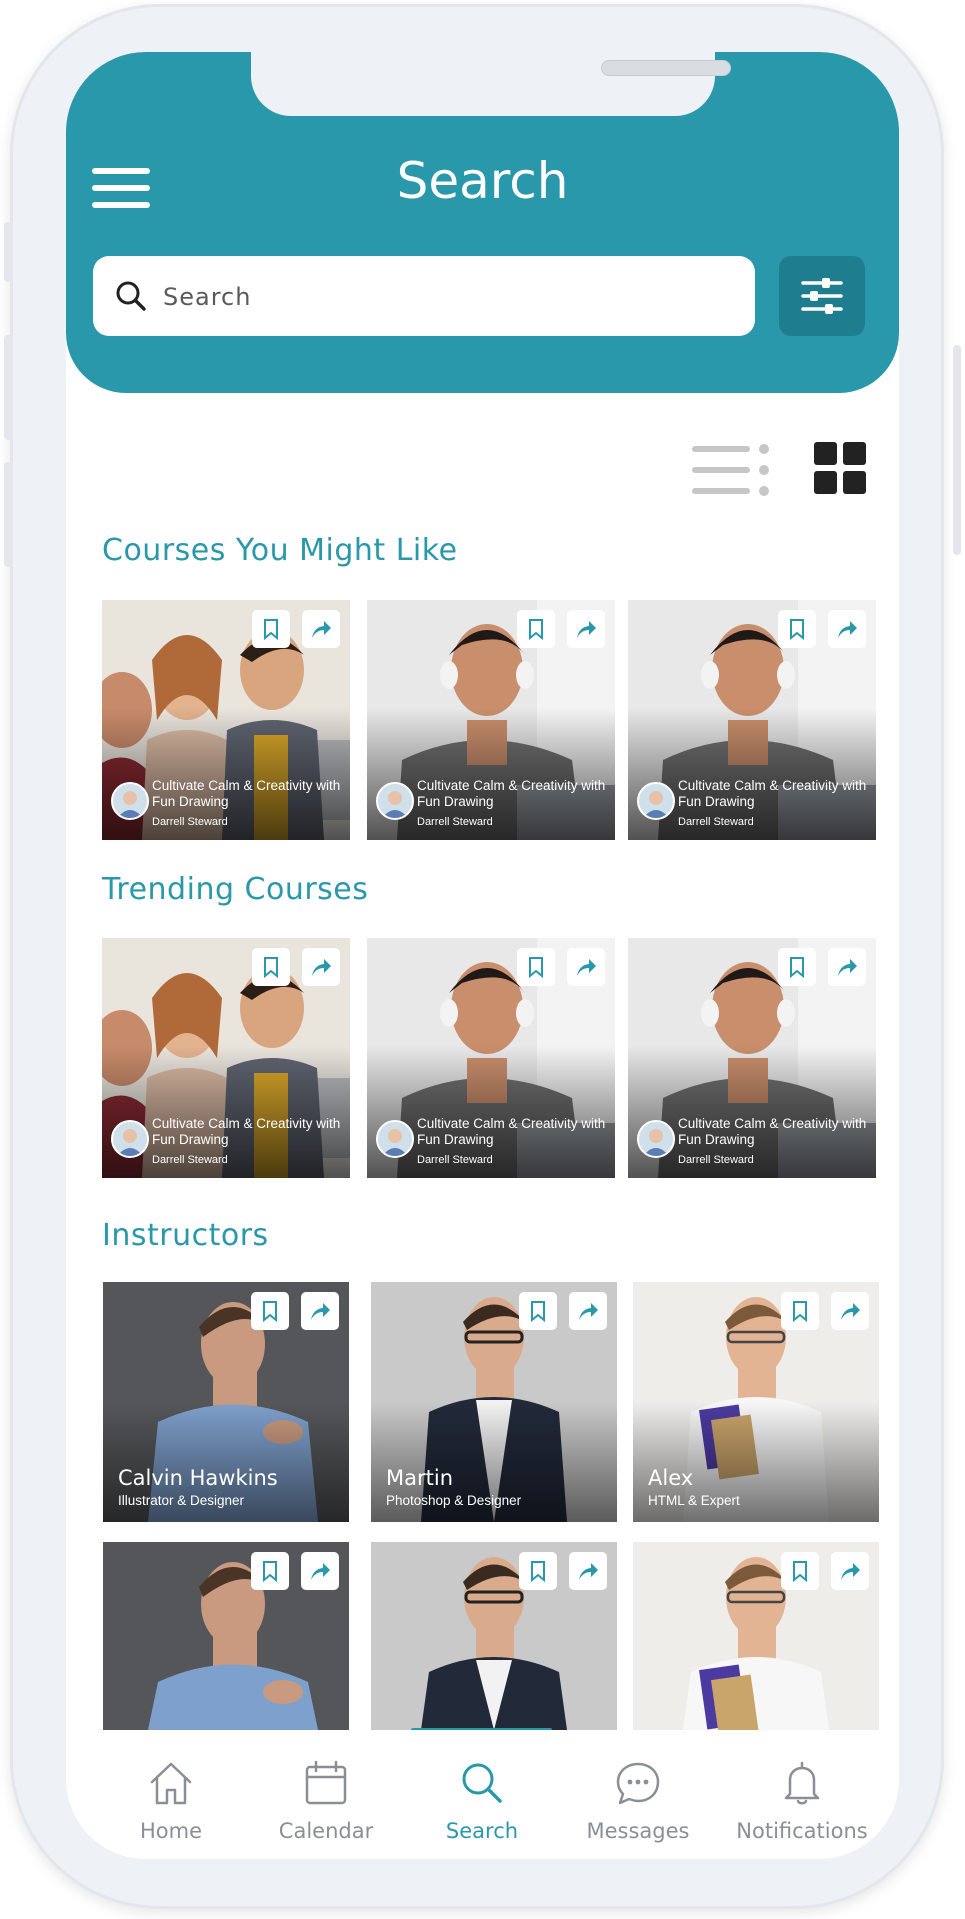 The width and height of the screenshot is (965, 1919). What do you see at coordinates (666, 68) in the screenshot?
I see `speaker` at bounding box center [666, 68].